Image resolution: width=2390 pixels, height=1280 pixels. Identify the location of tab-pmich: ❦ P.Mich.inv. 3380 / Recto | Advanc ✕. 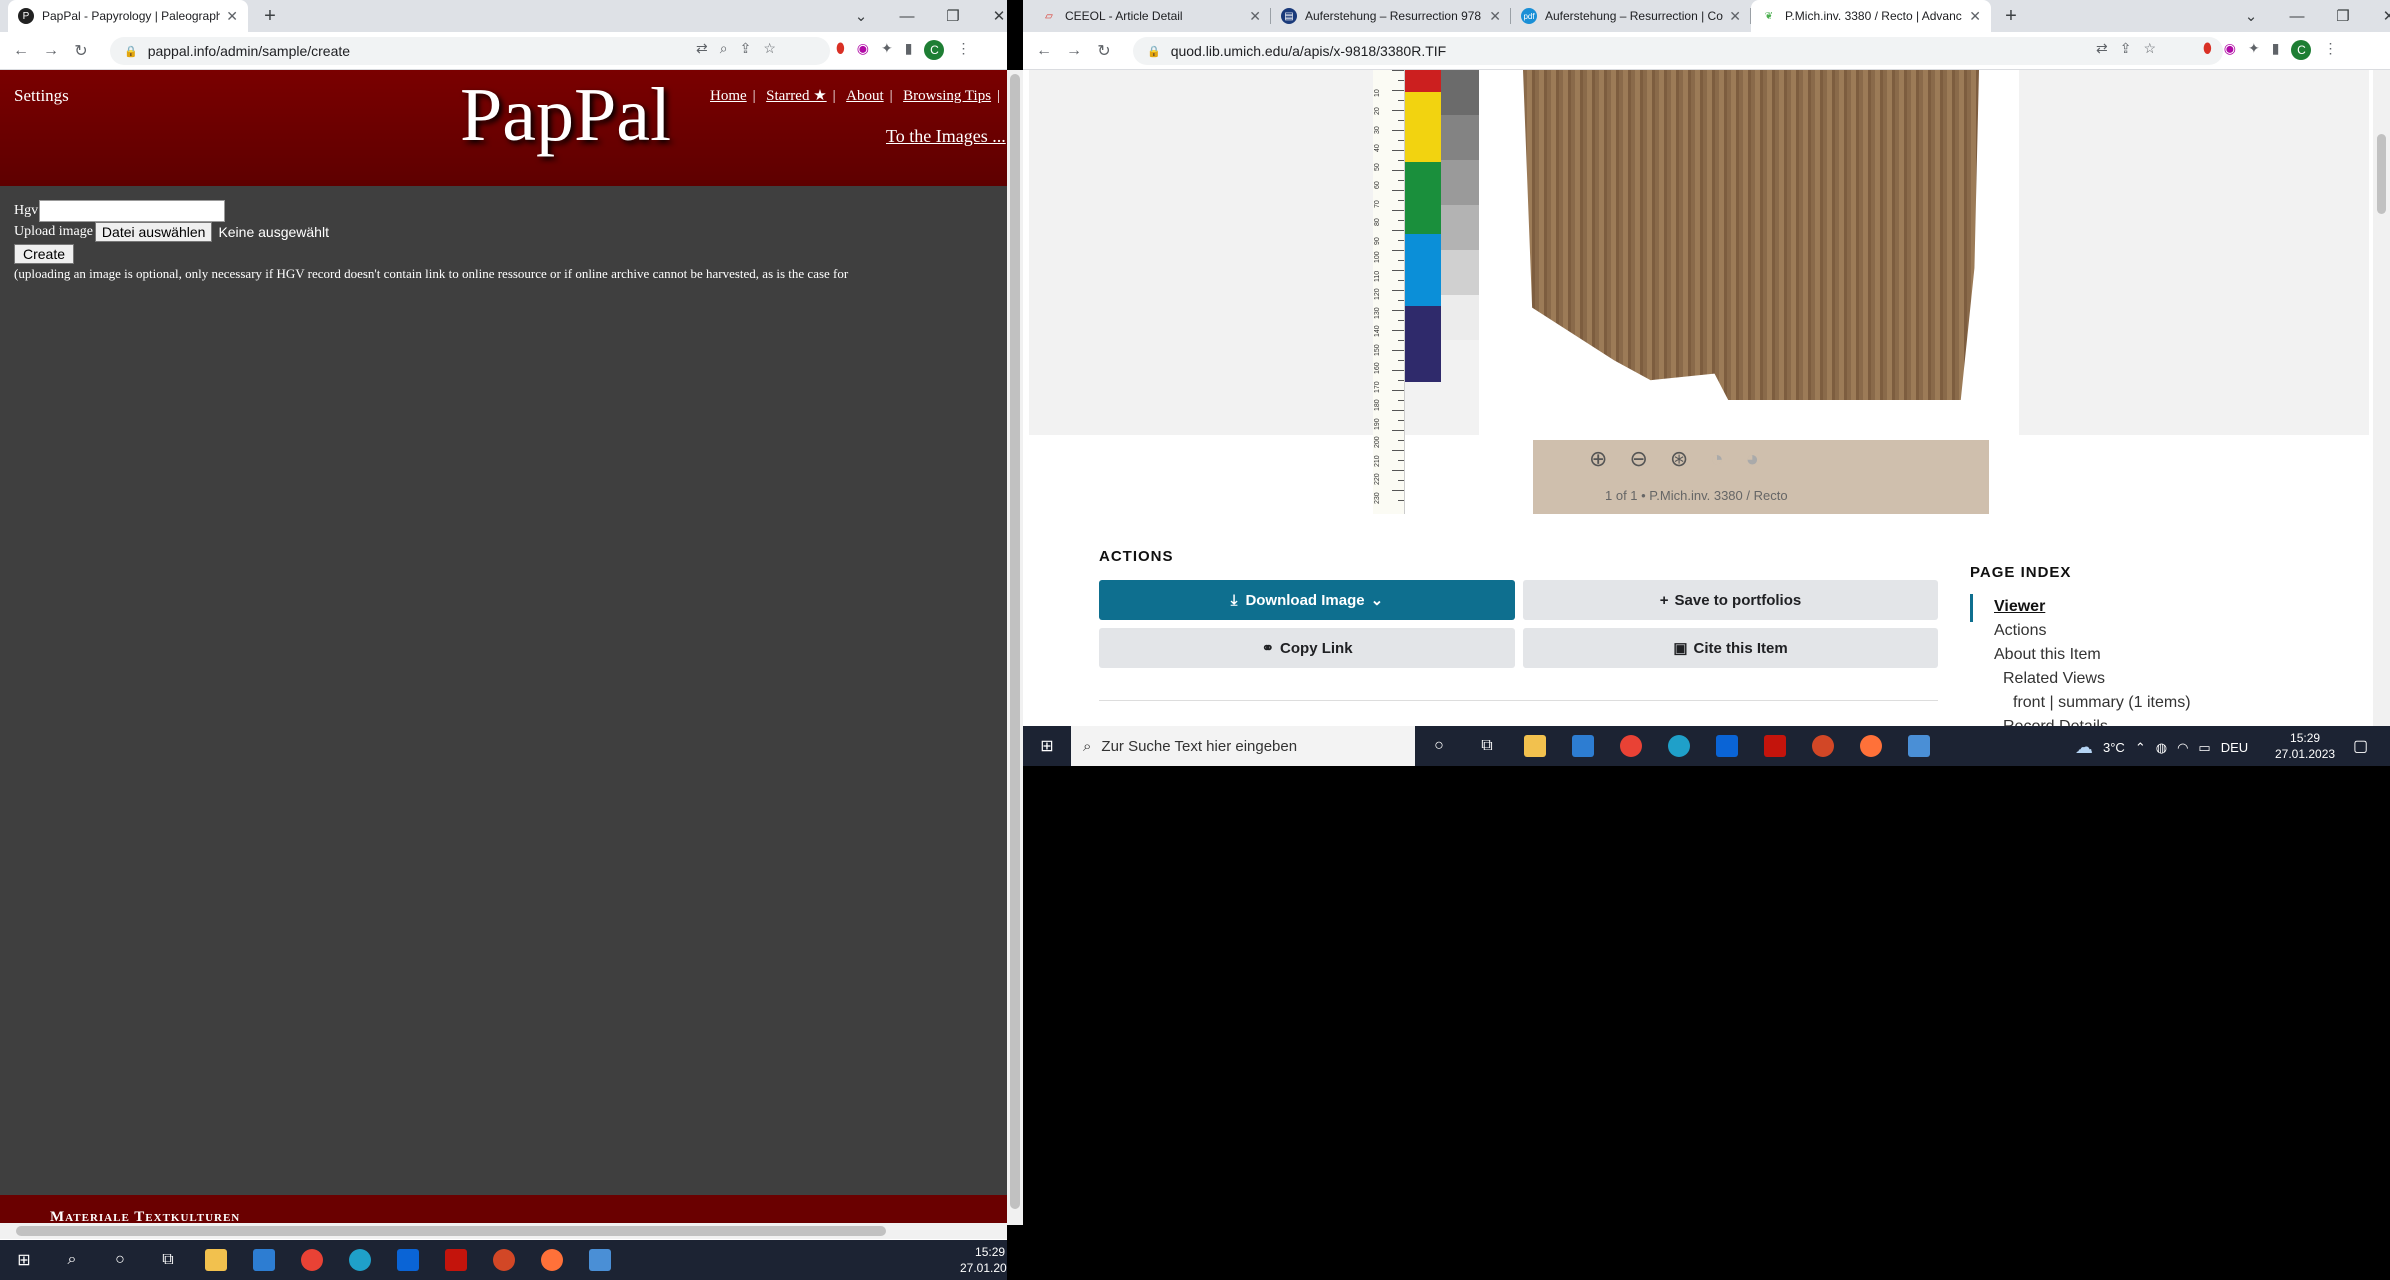
(1871, 16).